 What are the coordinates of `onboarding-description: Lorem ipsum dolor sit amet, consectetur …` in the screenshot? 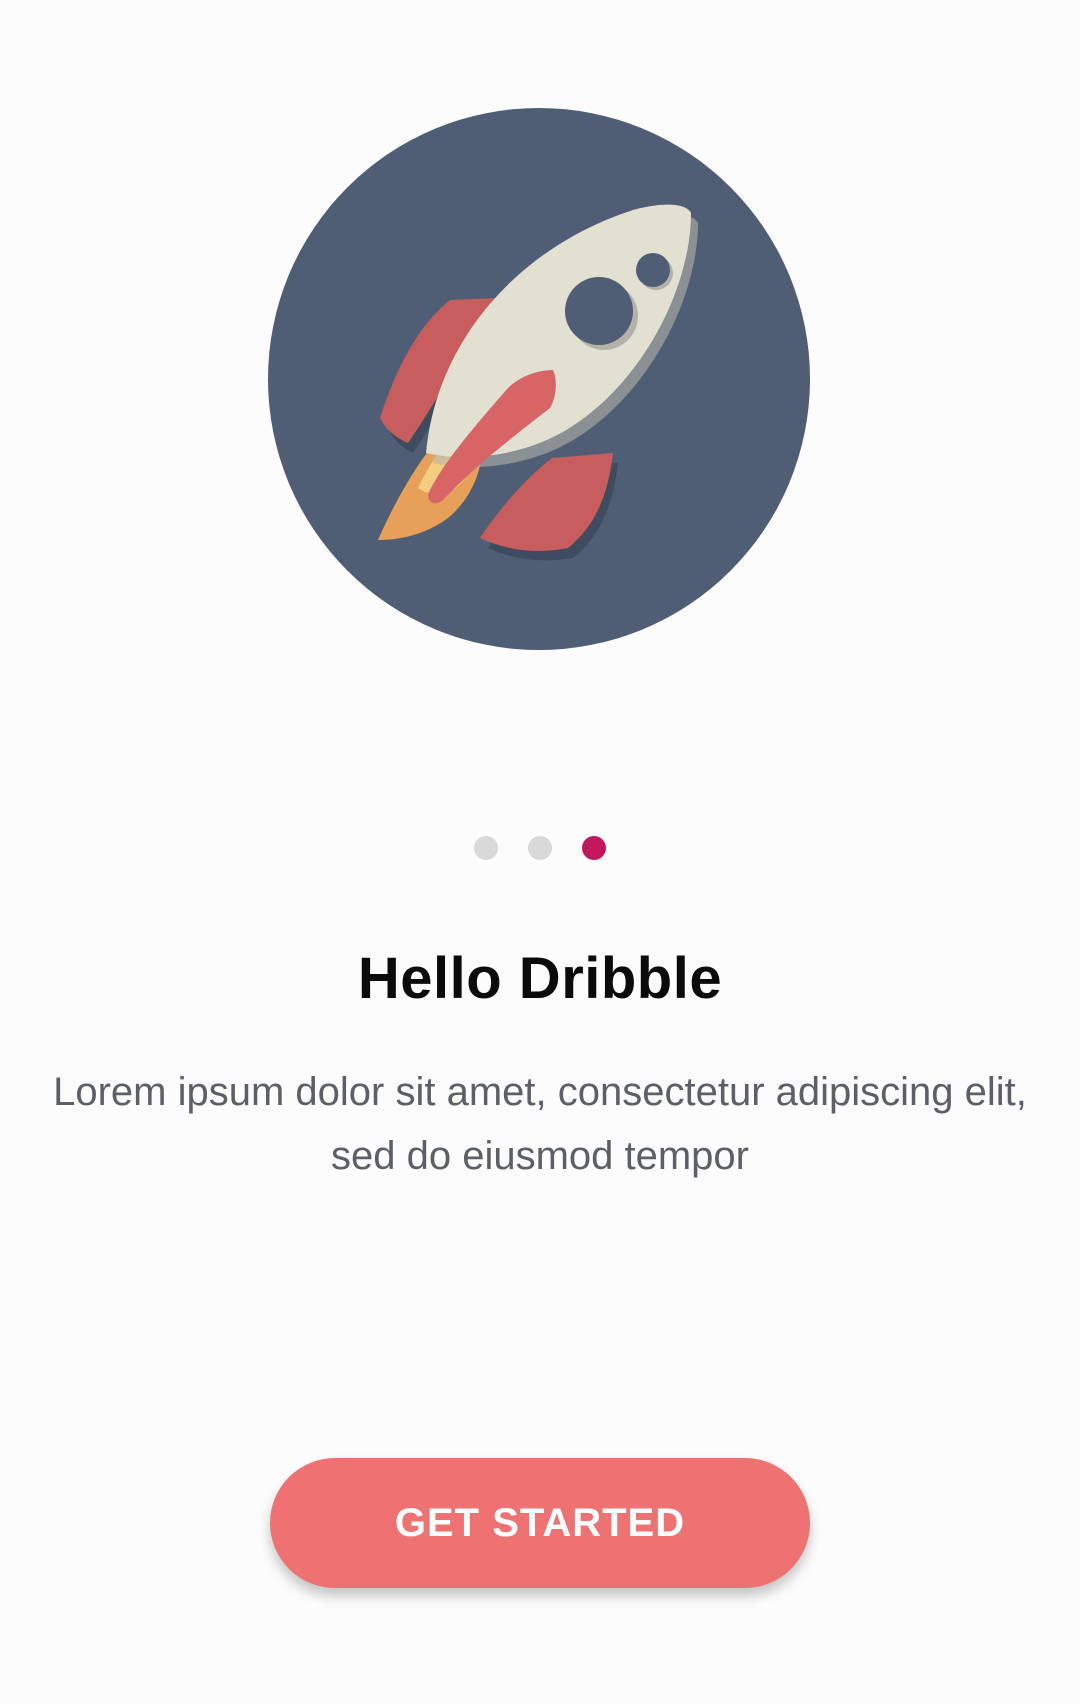 It's located at (540, 1124).